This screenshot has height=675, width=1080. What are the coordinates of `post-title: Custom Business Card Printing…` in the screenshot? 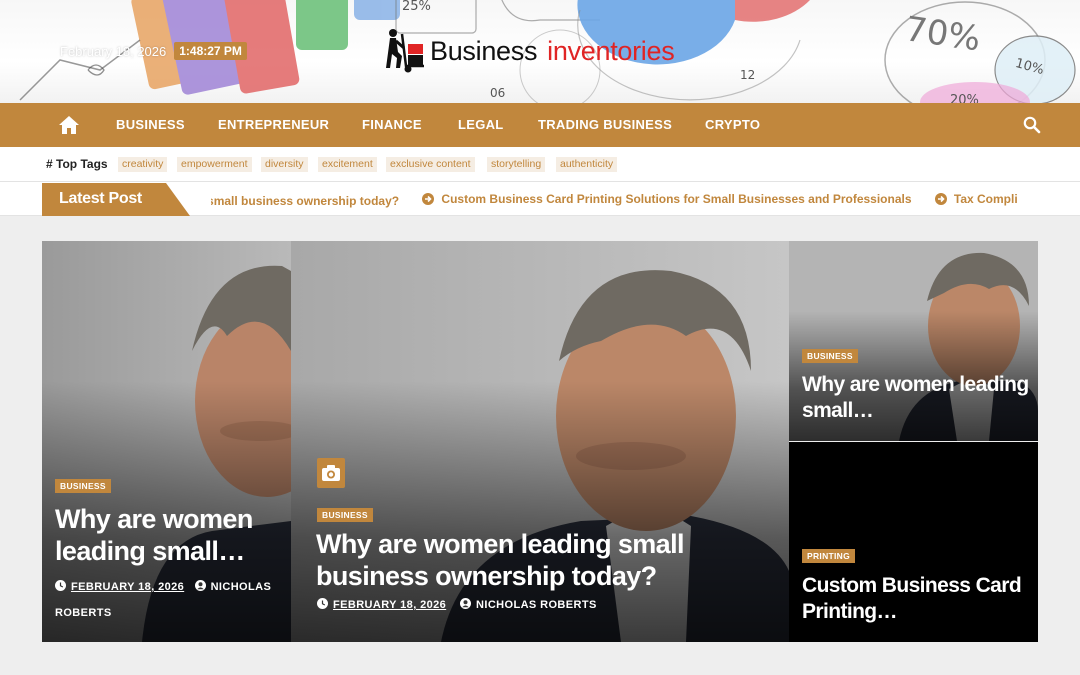 It's located at (917, 598).